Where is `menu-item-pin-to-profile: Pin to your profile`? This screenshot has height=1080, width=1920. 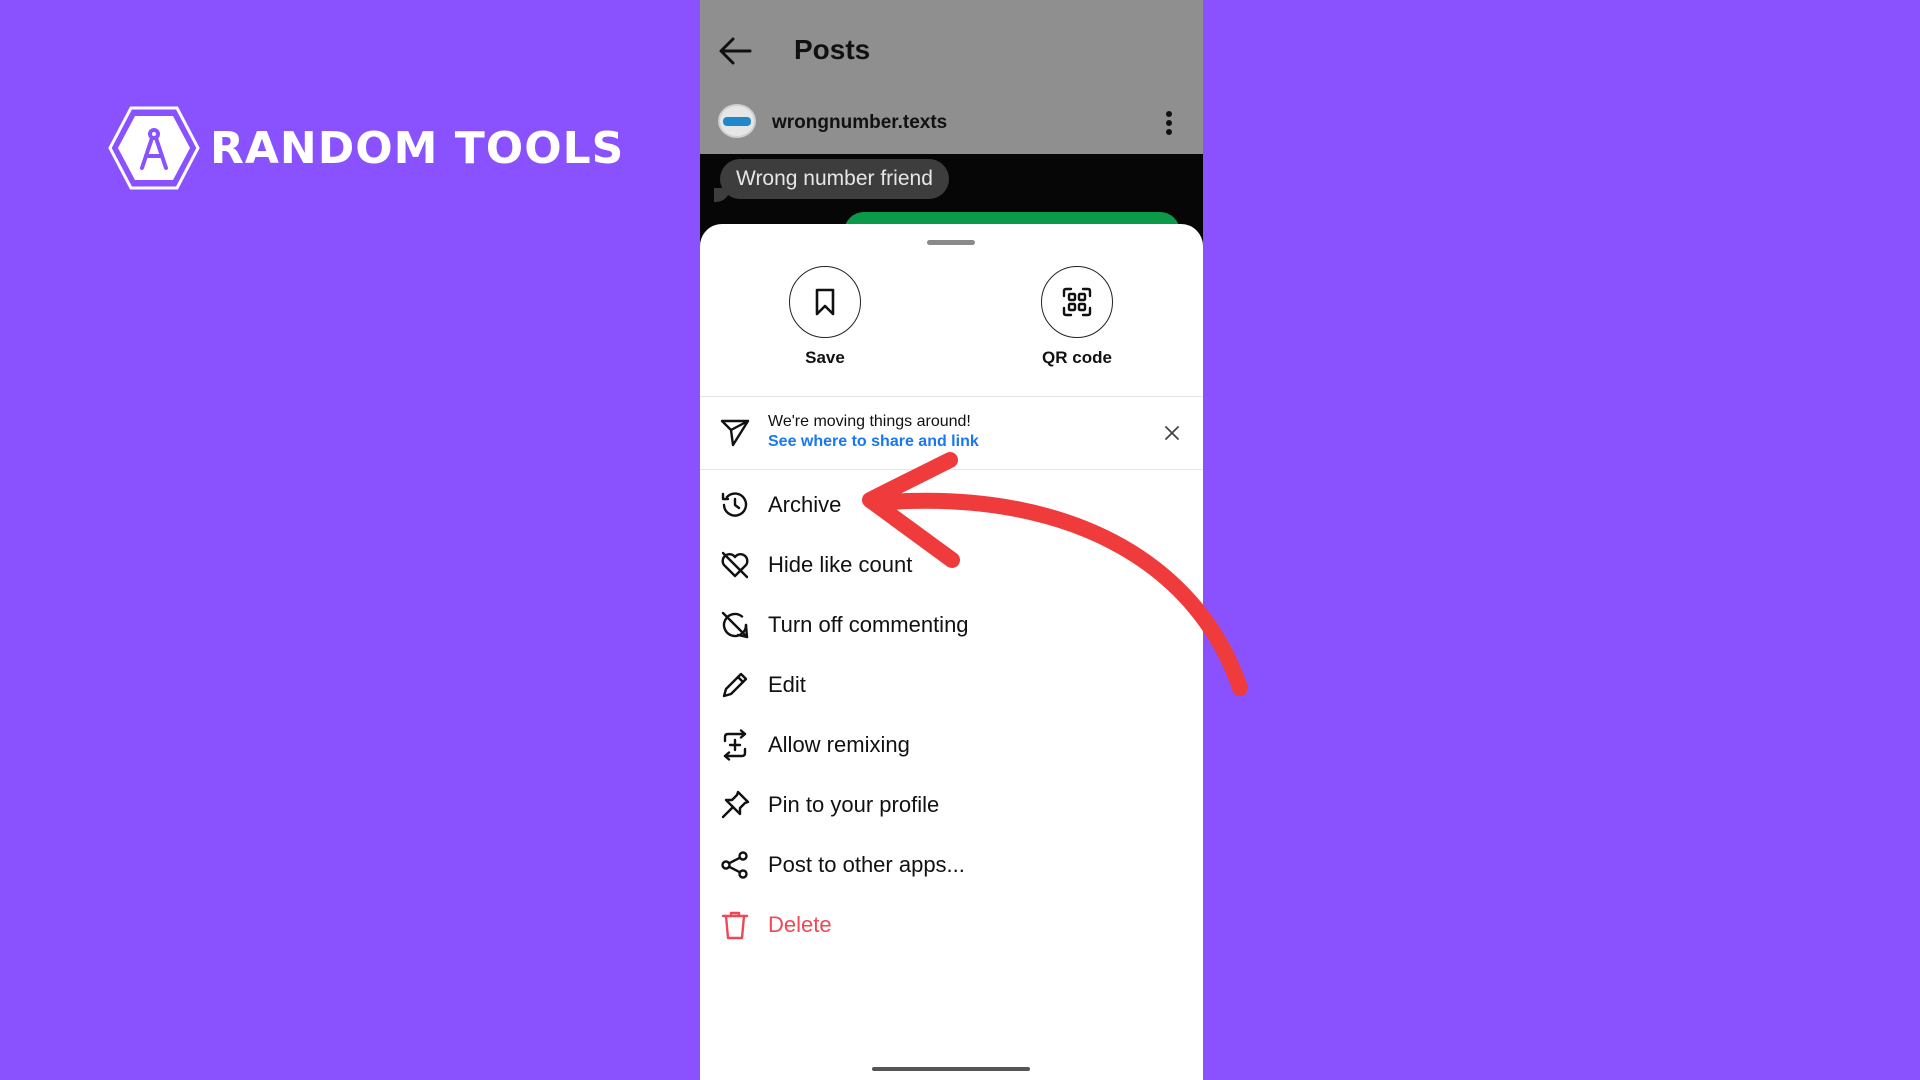
menu-item-pin-to-profile: Pin to your profile is located at coordinates (951, 805).